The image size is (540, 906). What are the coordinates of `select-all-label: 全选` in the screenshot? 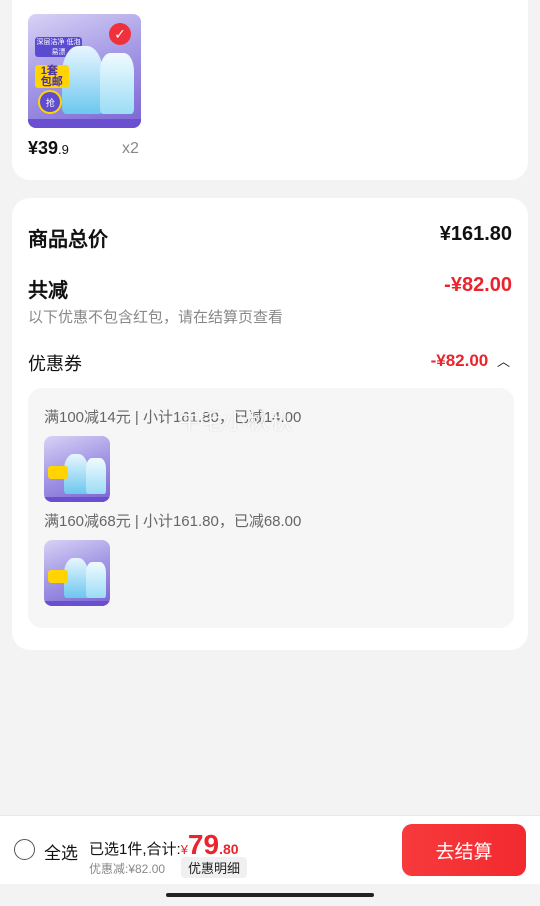 It's located at (61, 851).